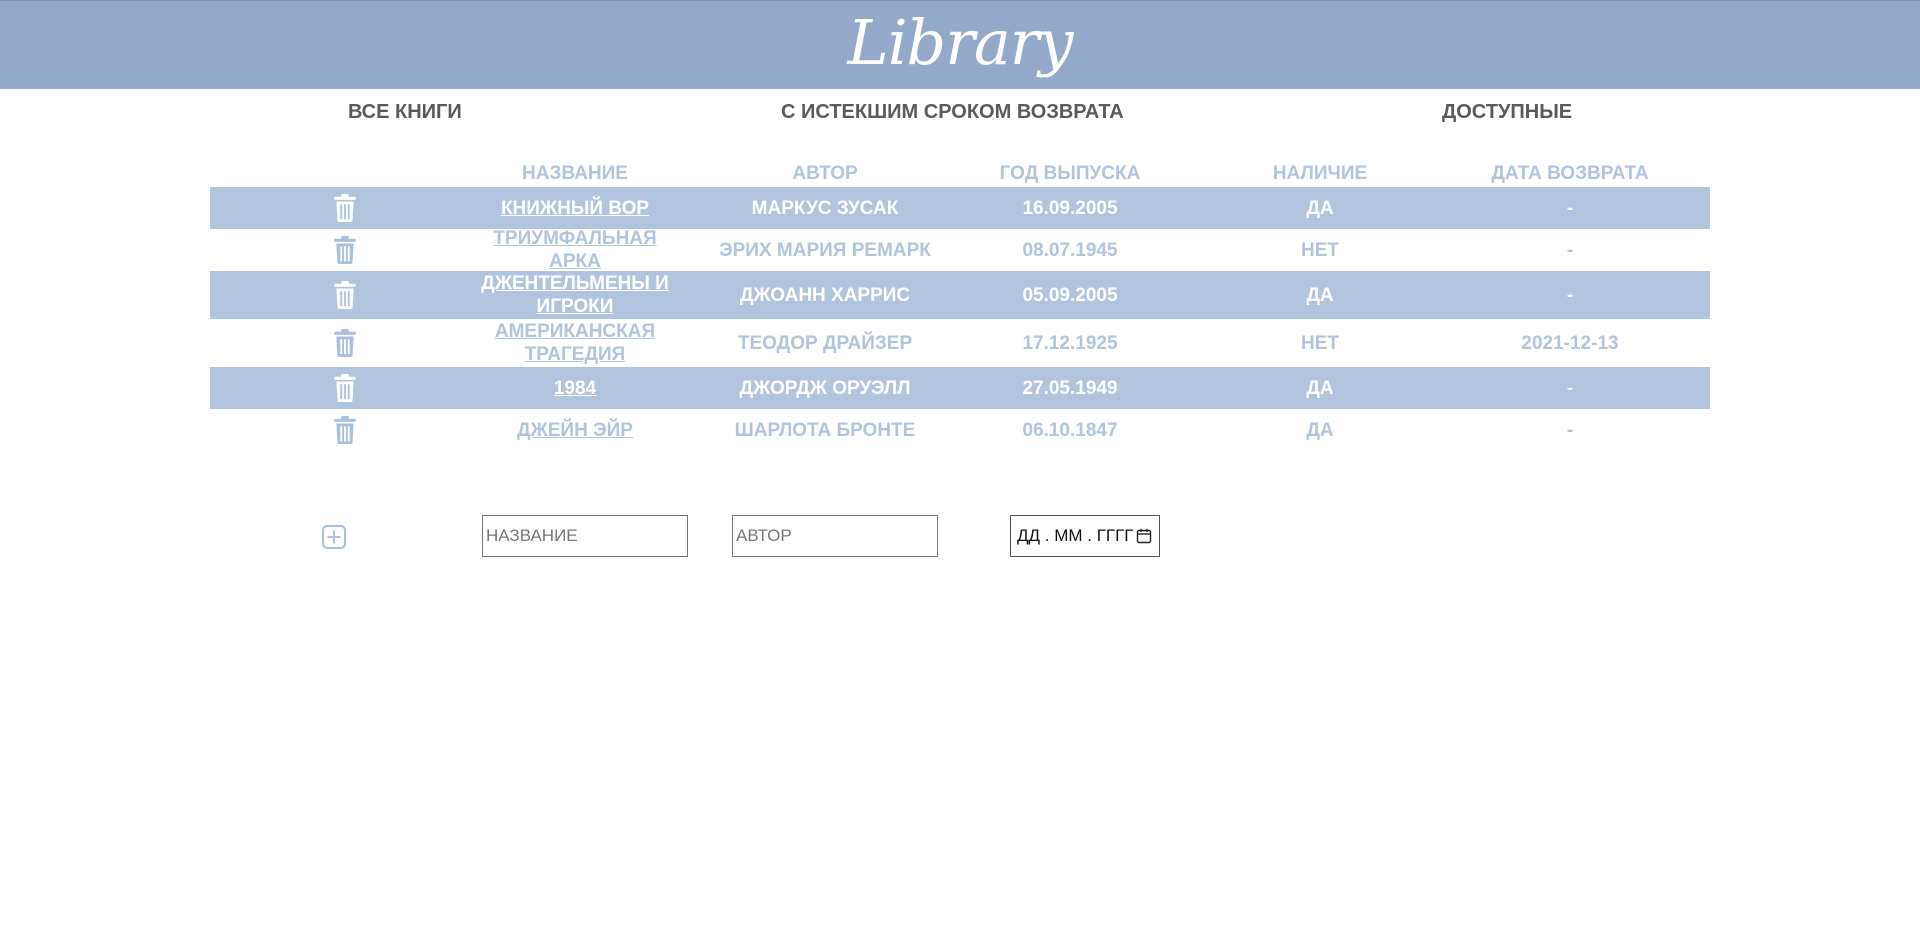 The height and width of the screenshot is (927, 1920). Describe the element at coordinates (1075, 535) in the screenshot. I see `date-placeholder: ДД . ММ . ГГГГ` at that location.